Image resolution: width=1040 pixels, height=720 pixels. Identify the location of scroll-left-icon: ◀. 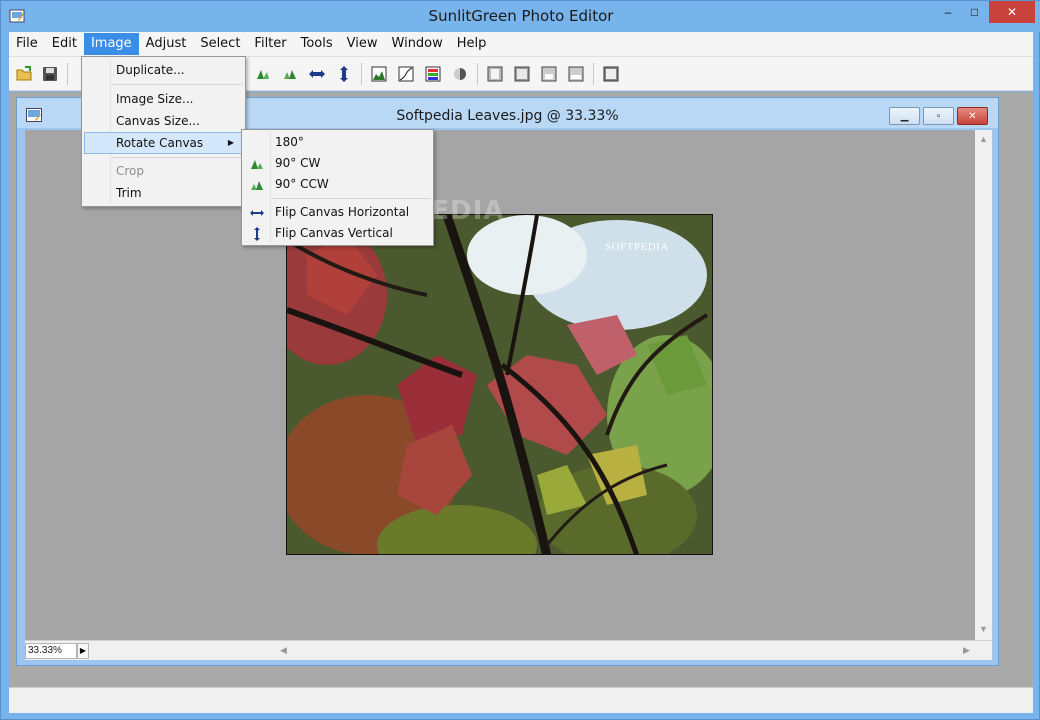
(283, 650).